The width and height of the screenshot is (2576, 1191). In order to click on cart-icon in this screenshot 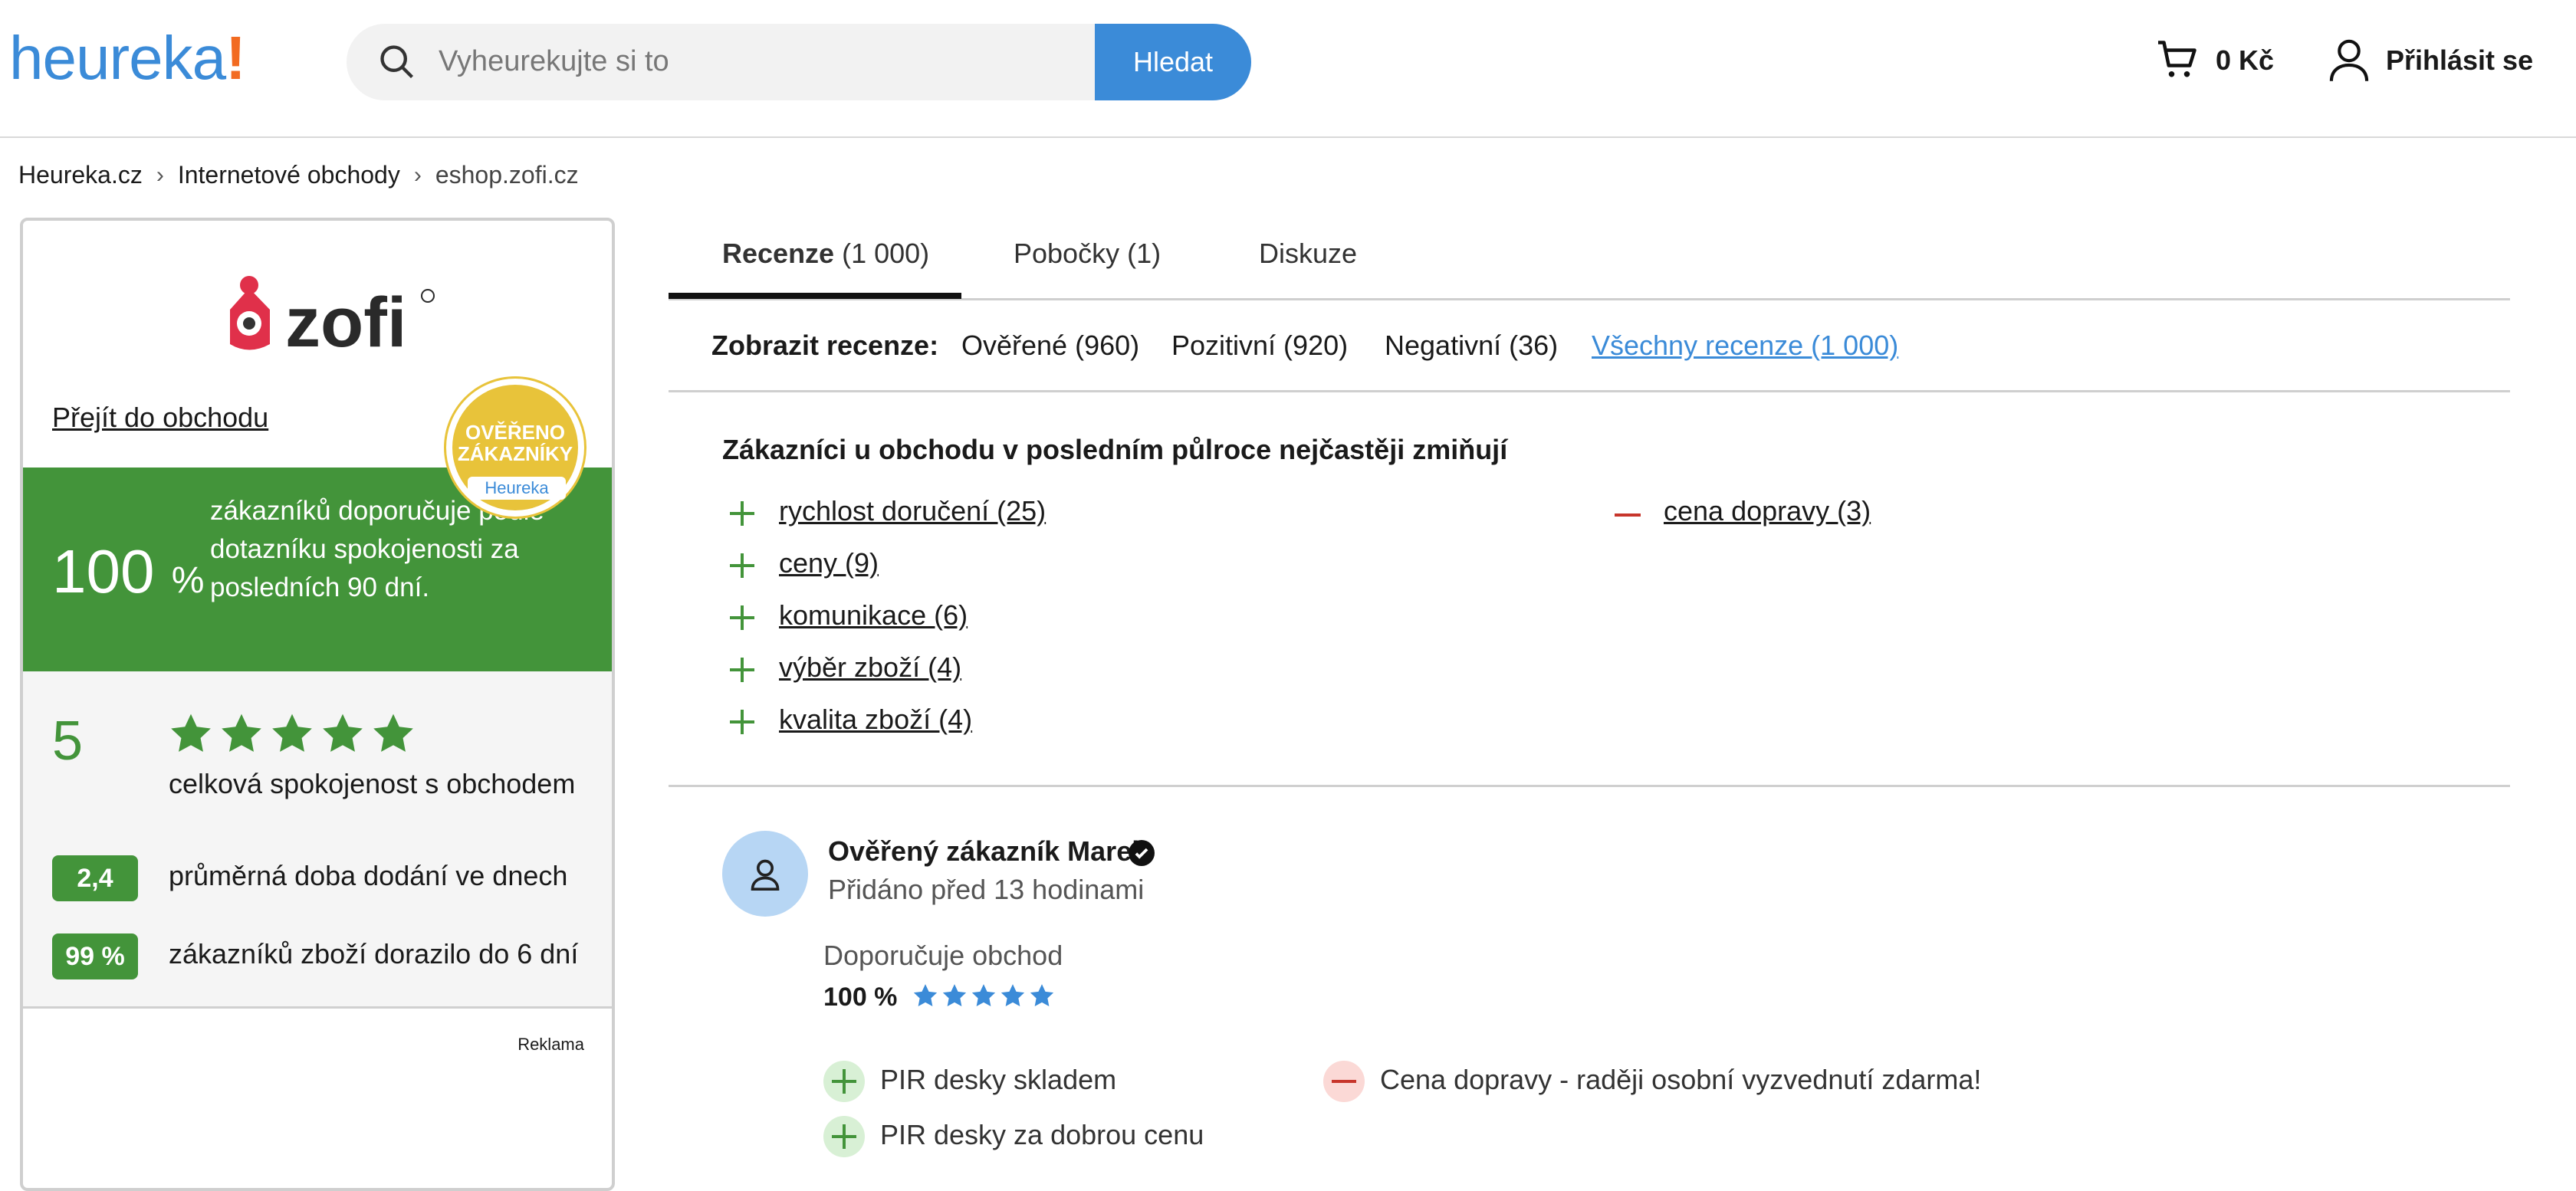, I will do `click(2177, 60)`.